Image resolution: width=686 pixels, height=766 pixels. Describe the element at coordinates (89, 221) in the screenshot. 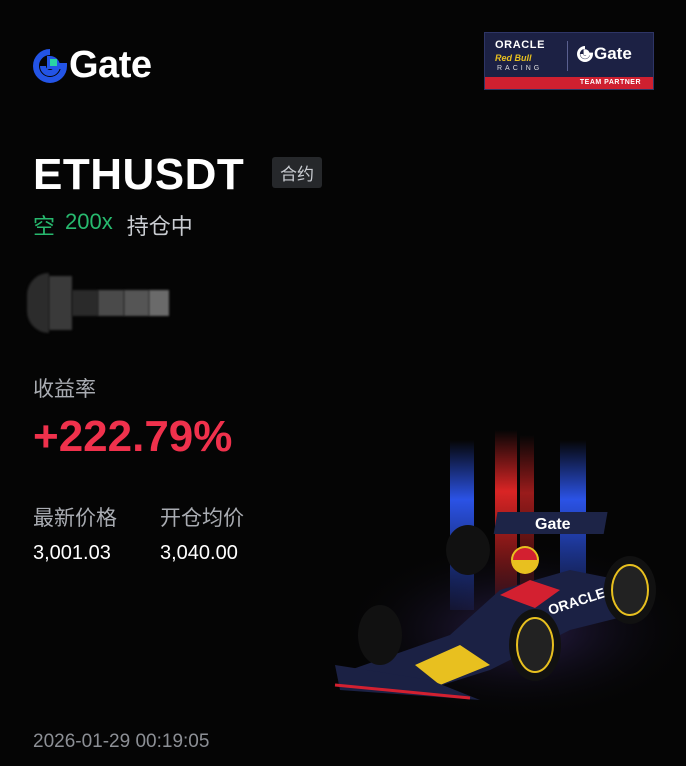

I see `leverage: 200x` at that location.